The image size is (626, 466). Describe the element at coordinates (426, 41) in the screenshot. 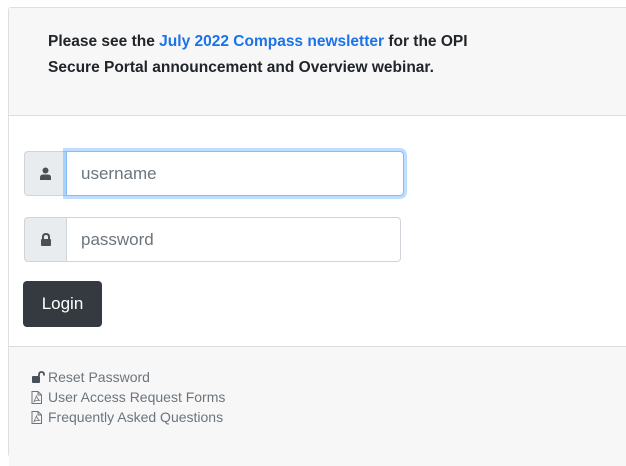

I see `announcement-text-tail: for the OPI` at that location.